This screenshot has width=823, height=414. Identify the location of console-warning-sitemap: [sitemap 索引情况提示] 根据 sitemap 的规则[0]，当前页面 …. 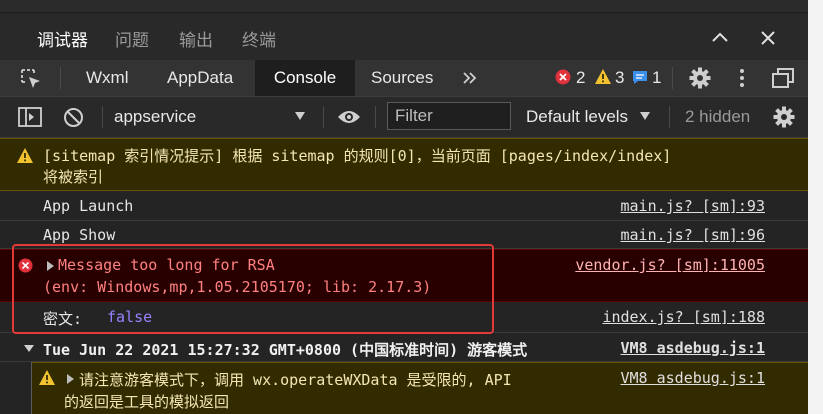
(404, 164).